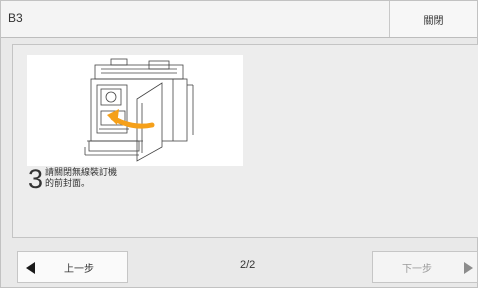  I want to click on previous-button: 上一步, so click(72, 267).